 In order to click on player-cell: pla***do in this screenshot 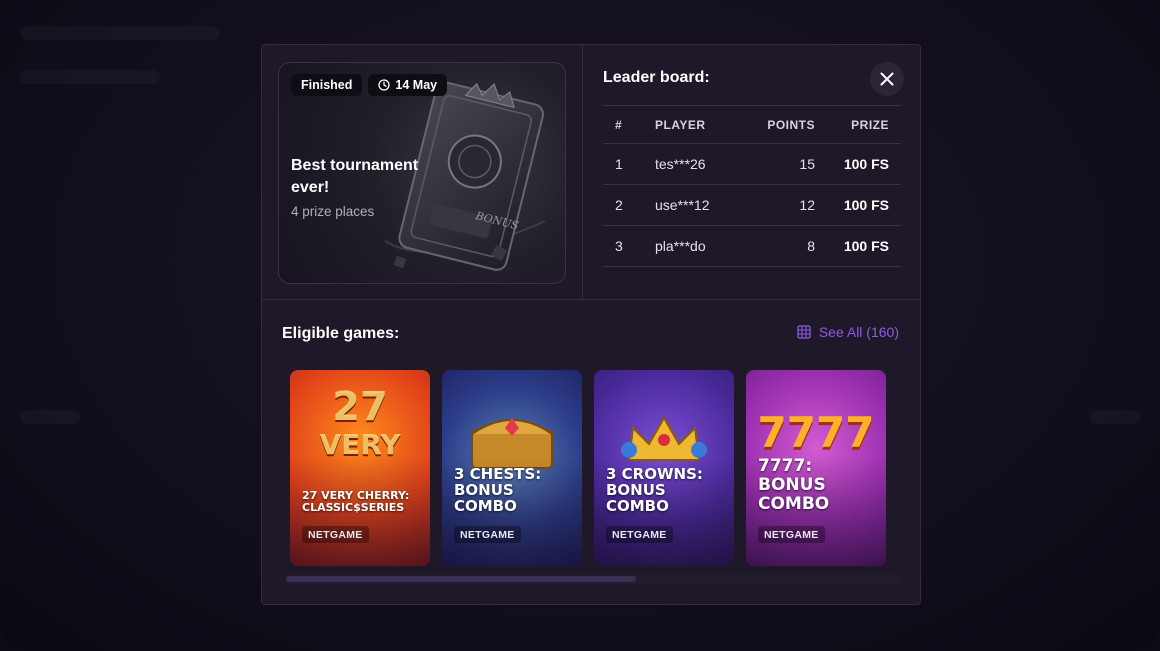, I will do `click(703, 246)`.